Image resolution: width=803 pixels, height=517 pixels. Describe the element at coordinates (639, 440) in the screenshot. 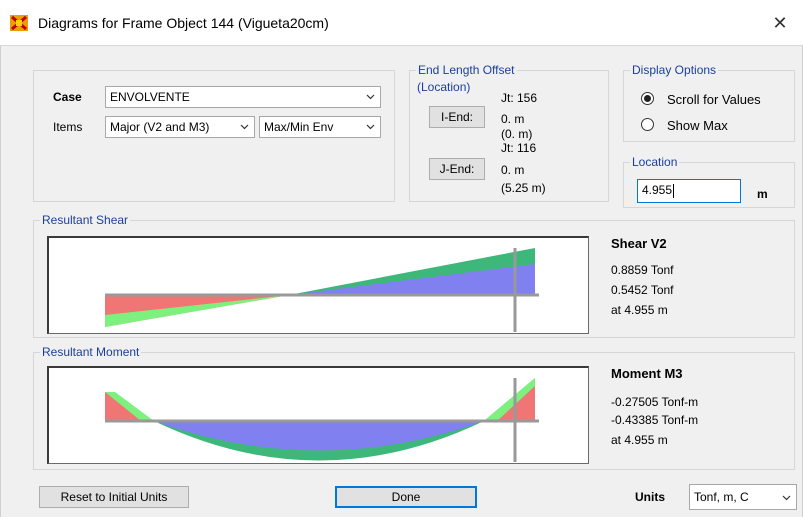

I see `moment-at-location: at 4.955 m` at that location.